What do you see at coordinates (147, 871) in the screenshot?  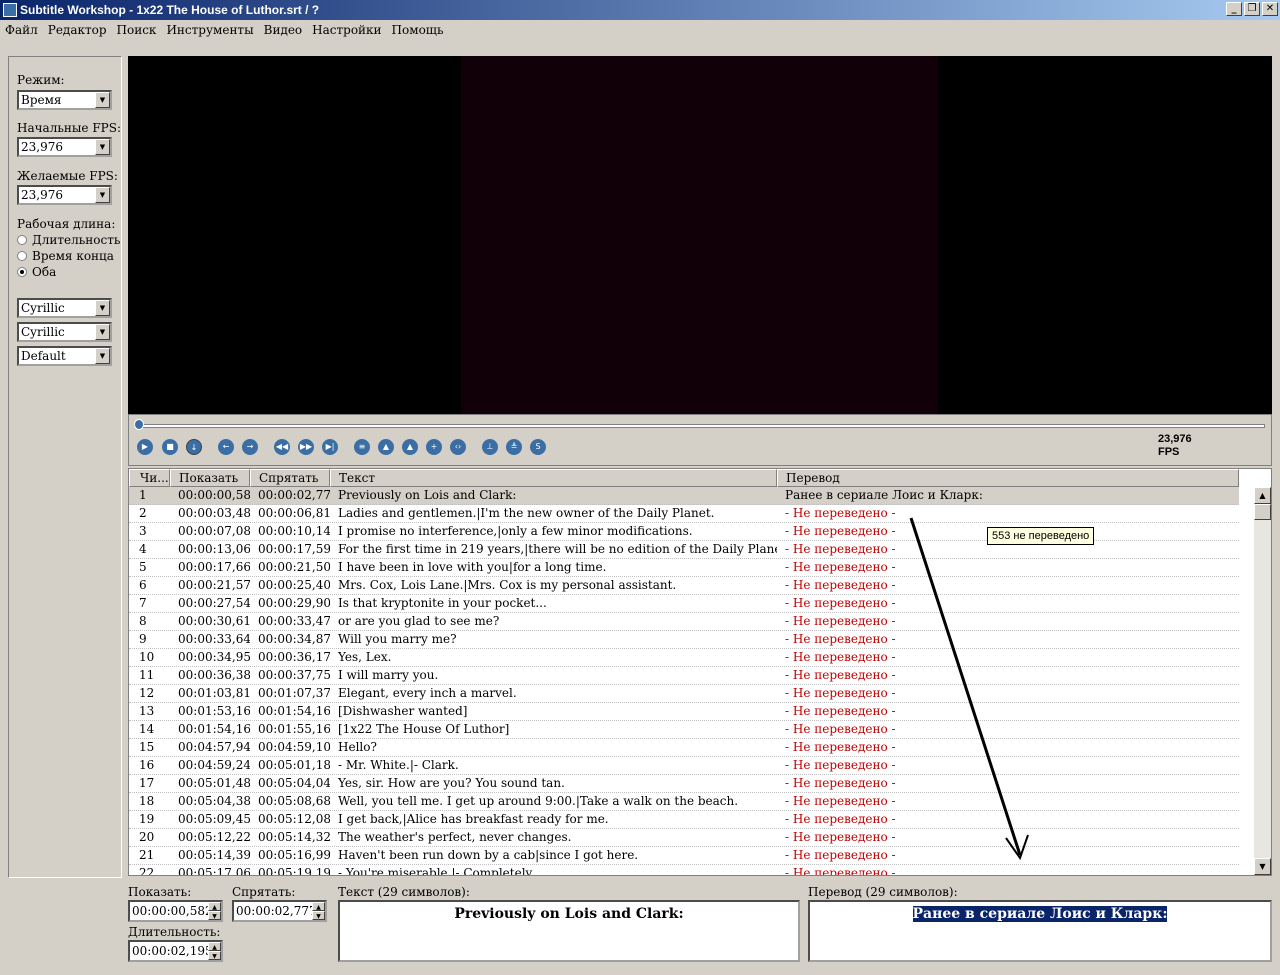 I see `cell-number: 22` at bounding box center [147, 871].